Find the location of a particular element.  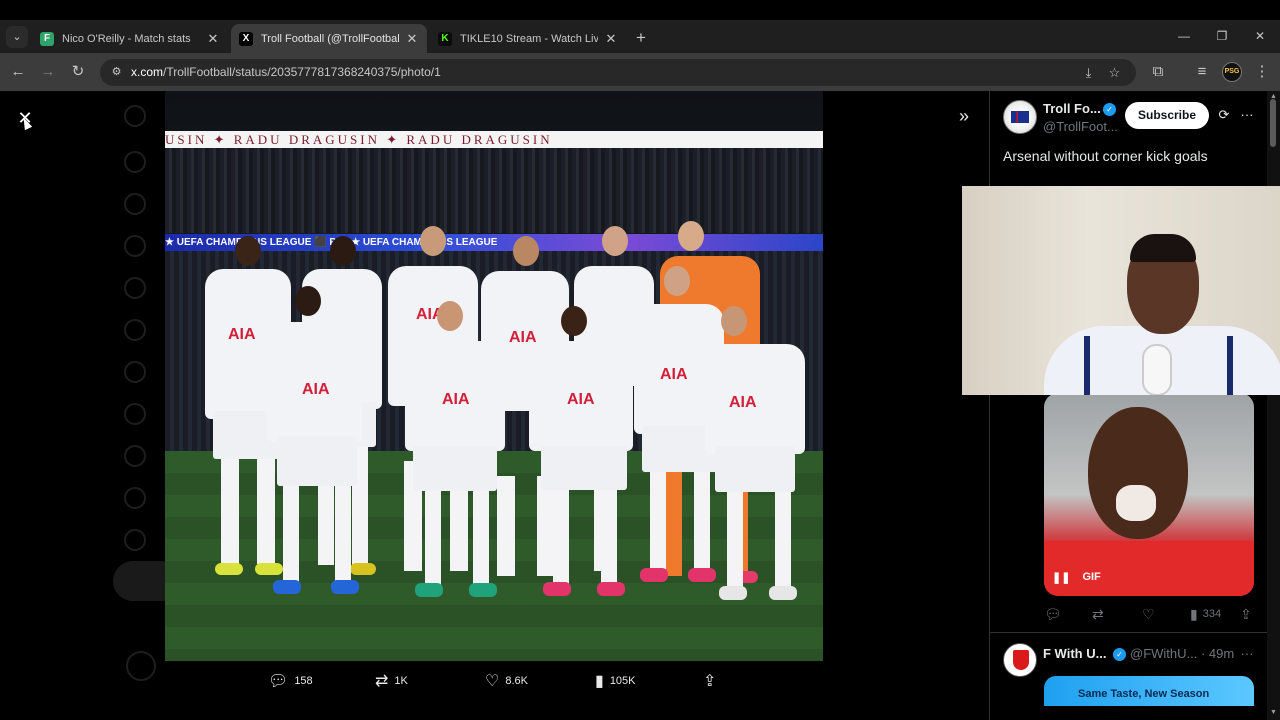

screen-top-strip is located at coordinates (640, 10).